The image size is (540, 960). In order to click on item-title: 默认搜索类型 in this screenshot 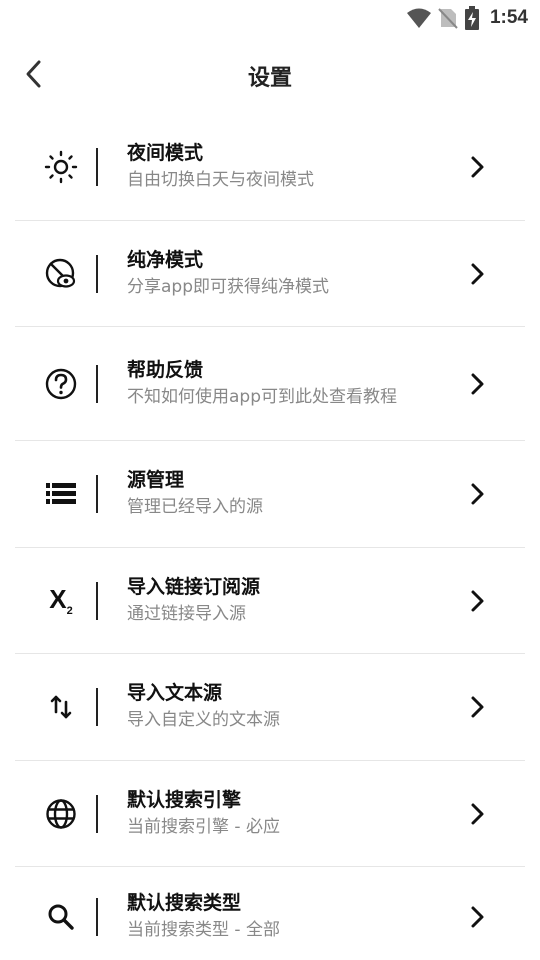, I will do `click(184, 903)`.